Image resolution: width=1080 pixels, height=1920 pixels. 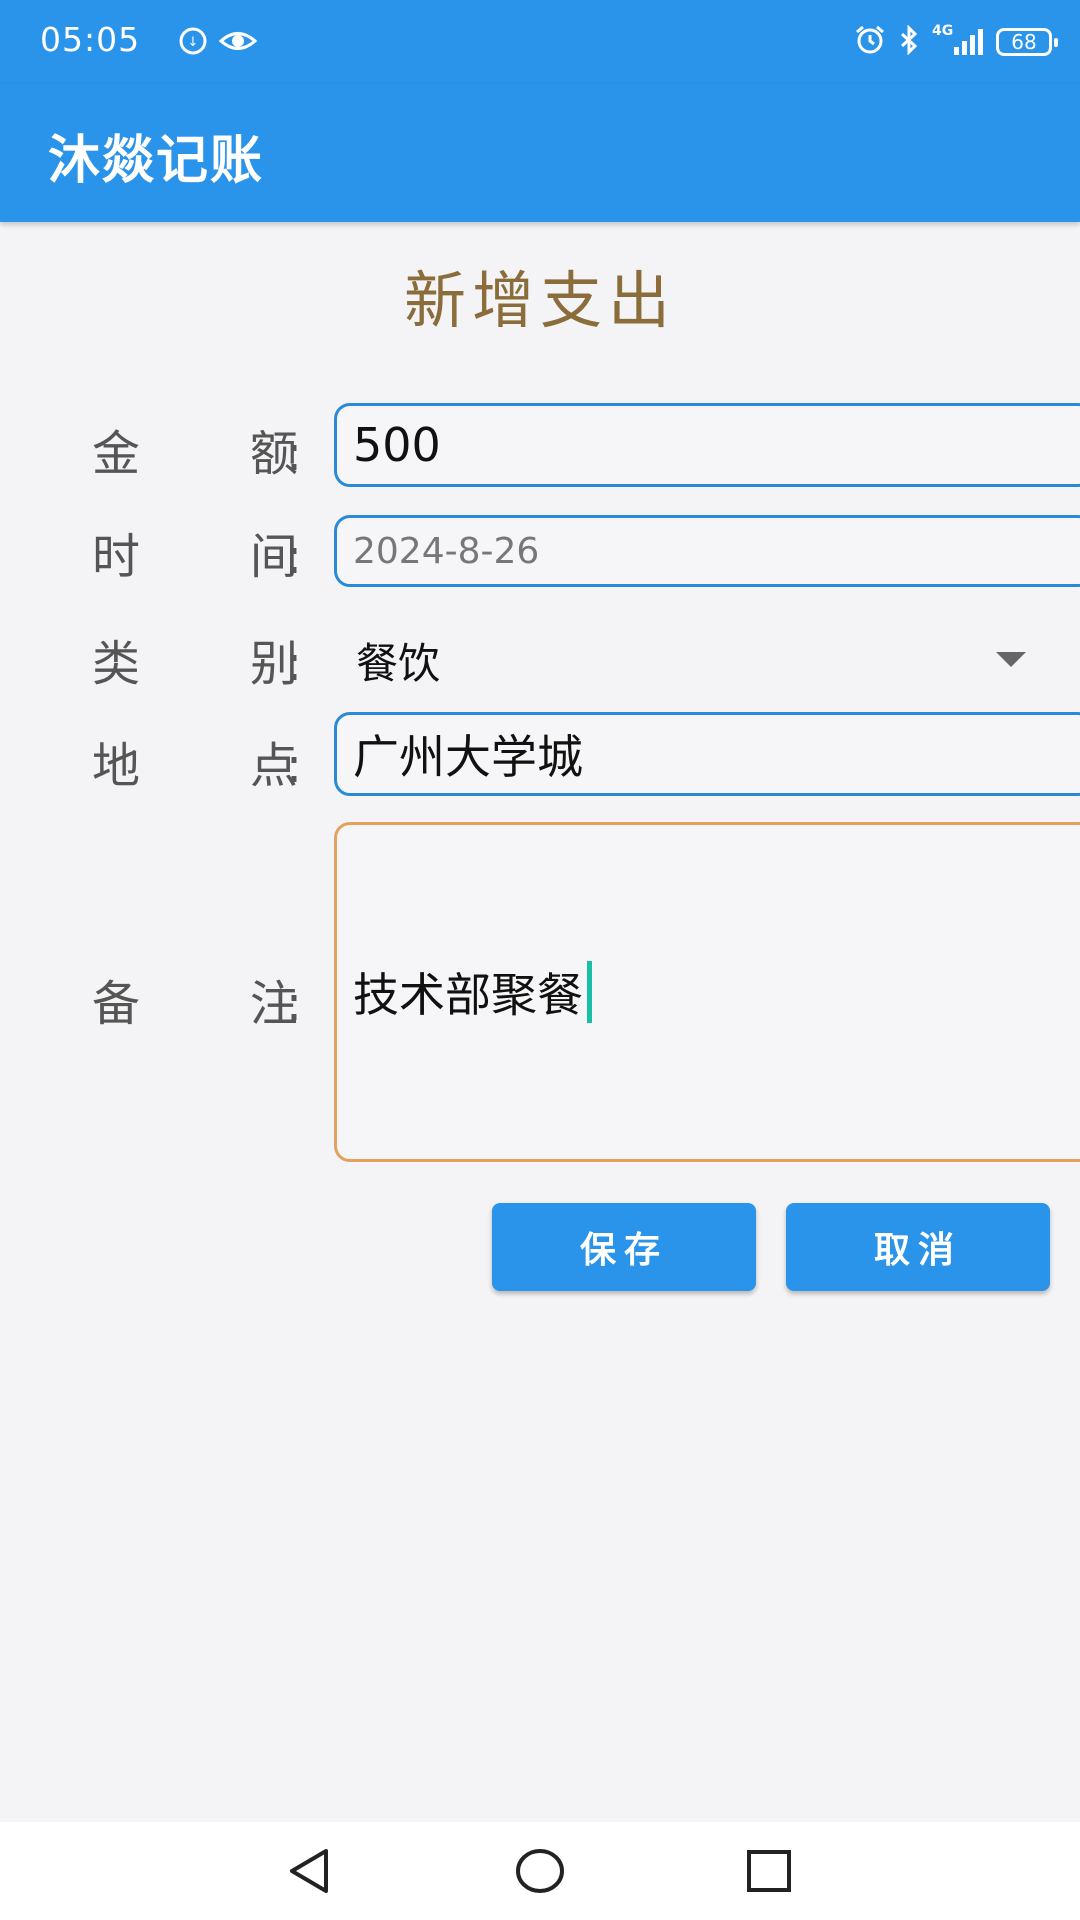 What do you see at coordinates (589, 992) in the screenshot?
I see `text-cursor` at bounding box center [589, 992].